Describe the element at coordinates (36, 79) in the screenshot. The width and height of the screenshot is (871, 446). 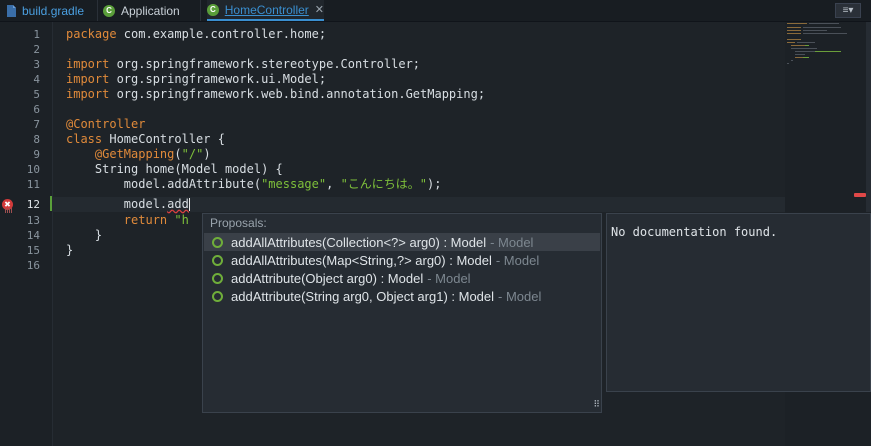
I see `line-number: 4` at that location.